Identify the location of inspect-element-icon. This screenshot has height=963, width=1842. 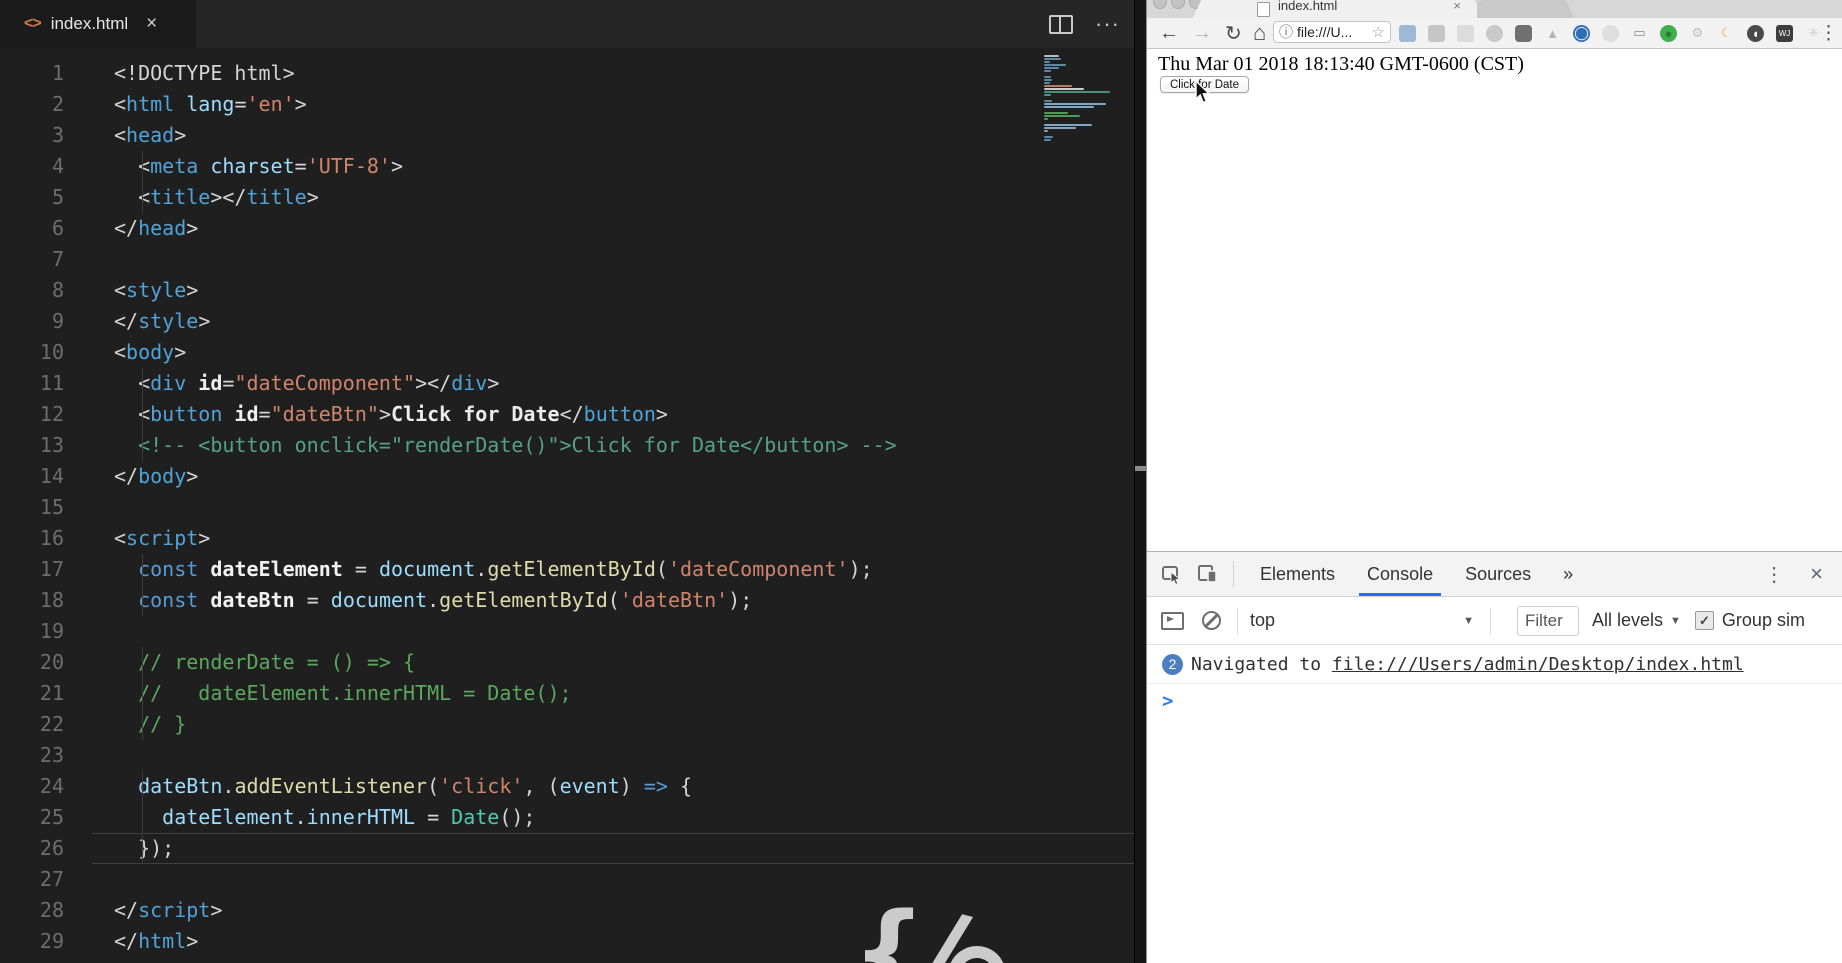
(1172, 574).